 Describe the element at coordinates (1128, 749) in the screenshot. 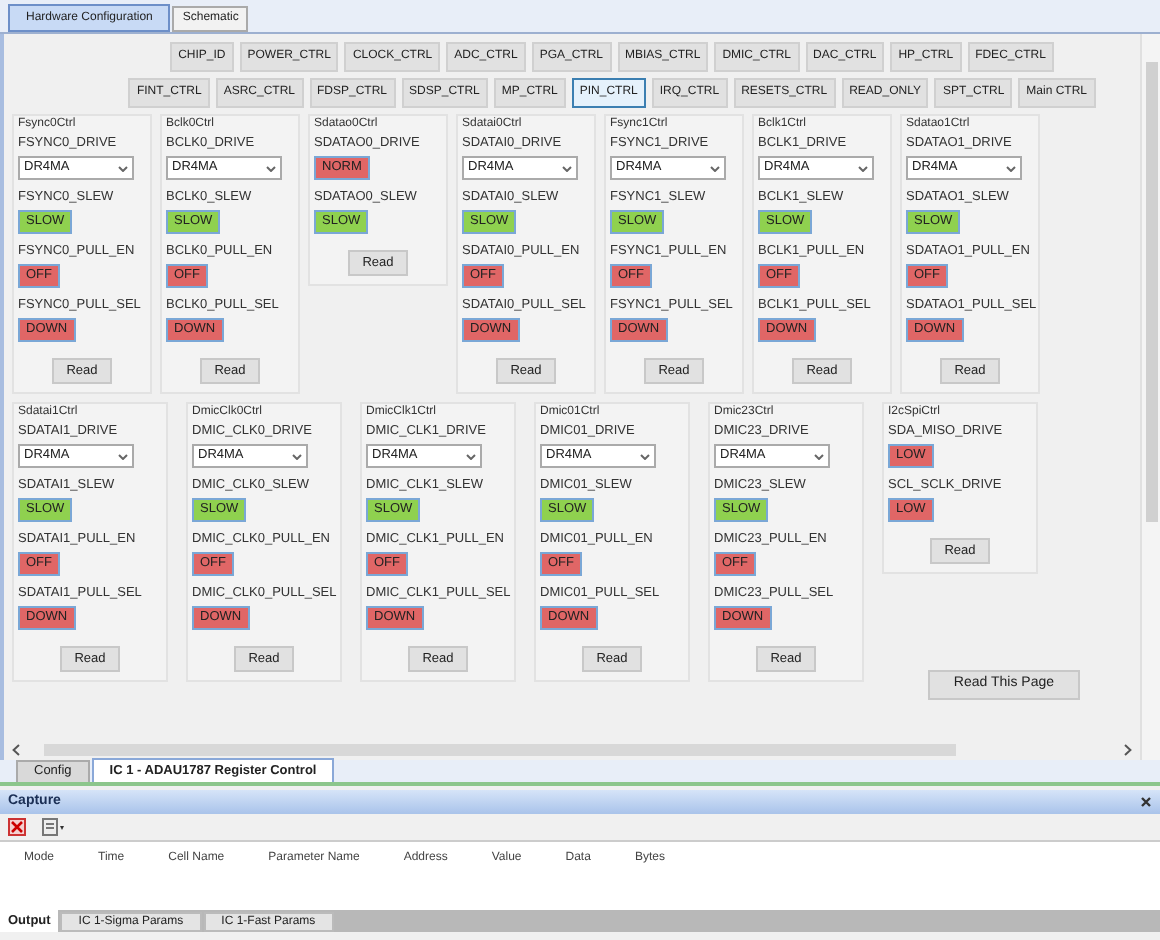

I see `scroll-right-icon` at that location.